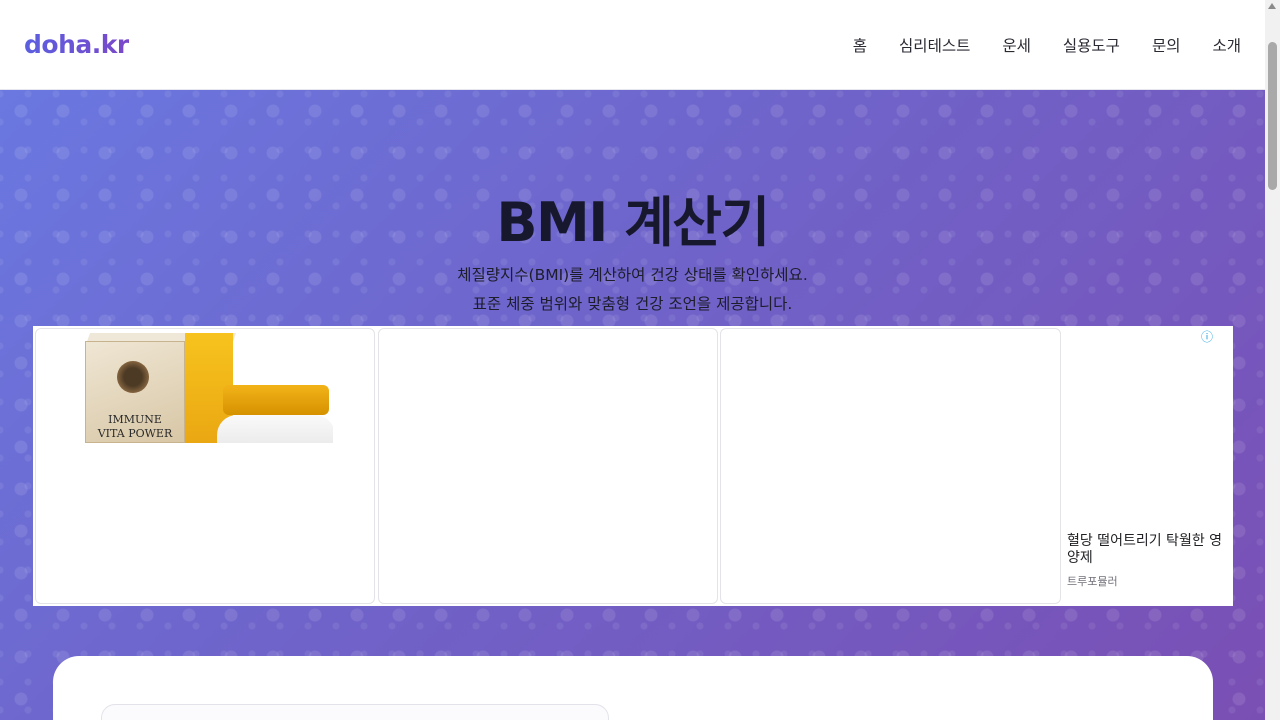  I want to click on nav-item-contact: 문의, so click(1166, 45).